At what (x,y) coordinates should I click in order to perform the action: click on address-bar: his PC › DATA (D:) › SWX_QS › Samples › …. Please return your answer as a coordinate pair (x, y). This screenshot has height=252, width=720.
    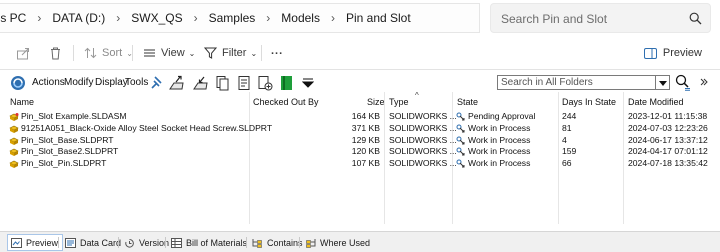
    Looking at the image, I should click on (360, 18).